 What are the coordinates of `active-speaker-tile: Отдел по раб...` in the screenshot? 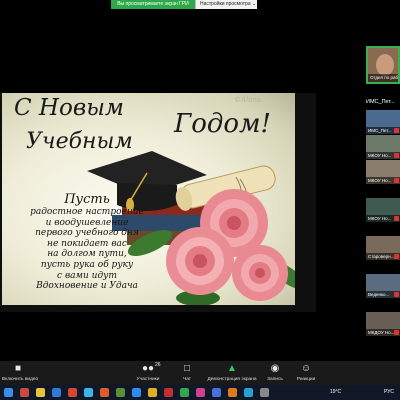 It's located at (383, 65).